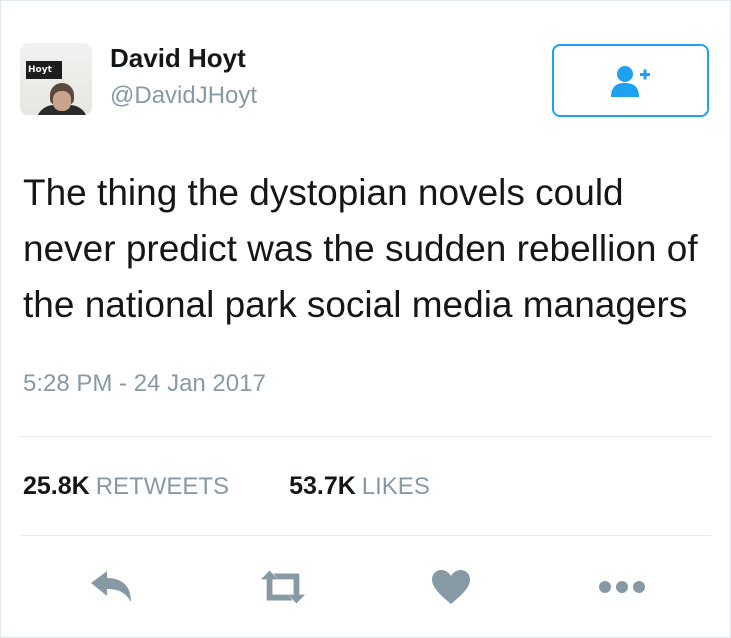 The image size is (731, 638). I want to click on more-button, so click(622, 587).